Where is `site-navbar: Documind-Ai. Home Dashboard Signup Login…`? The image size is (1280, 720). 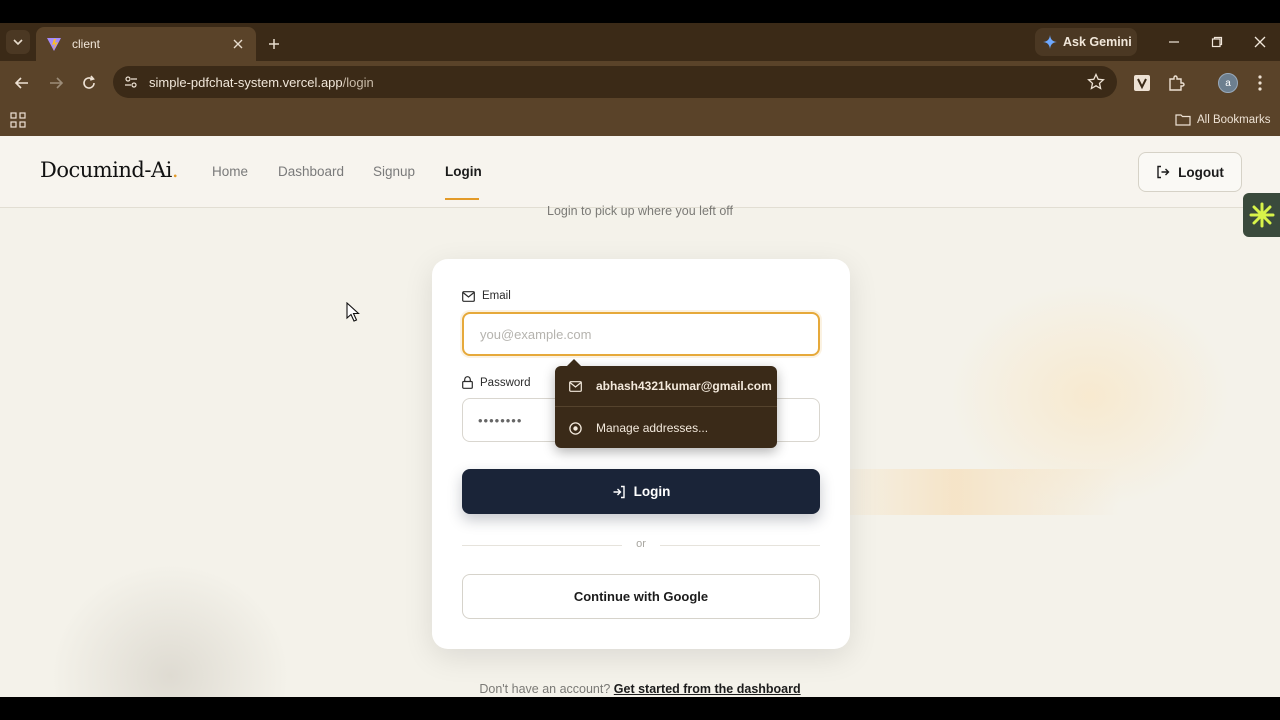 site-navbar: Documind-Ai. Home Dashboard Signup Login… is located at coordinates (640, 172).